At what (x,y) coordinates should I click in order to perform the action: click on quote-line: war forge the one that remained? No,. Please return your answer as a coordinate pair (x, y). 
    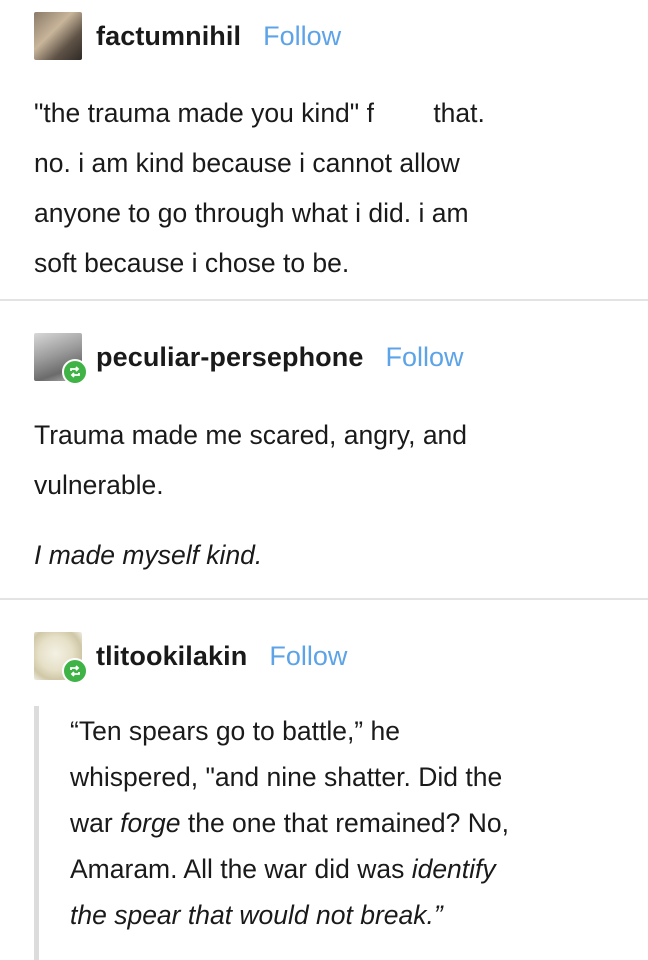
    Looking at the image, I should click on (350, 823).